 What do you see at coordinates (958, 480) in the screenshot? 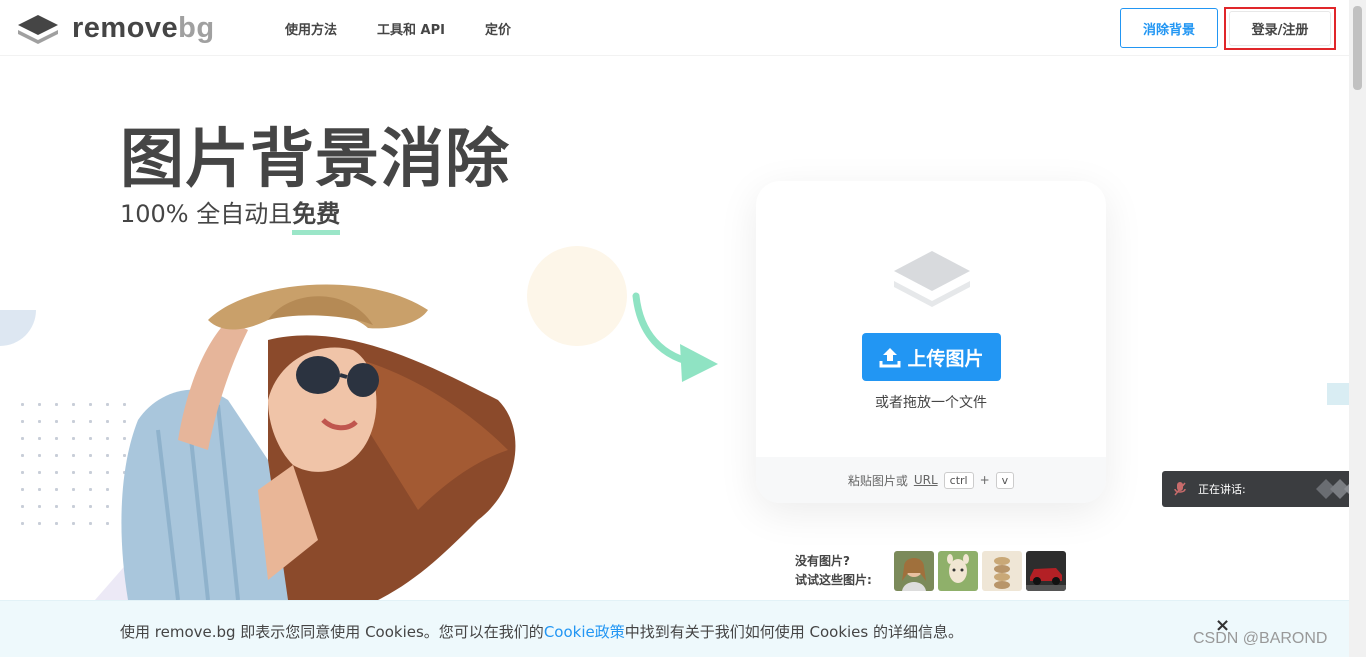
I see `key-ctrl: ctrl` at bounding box center [958, 480].